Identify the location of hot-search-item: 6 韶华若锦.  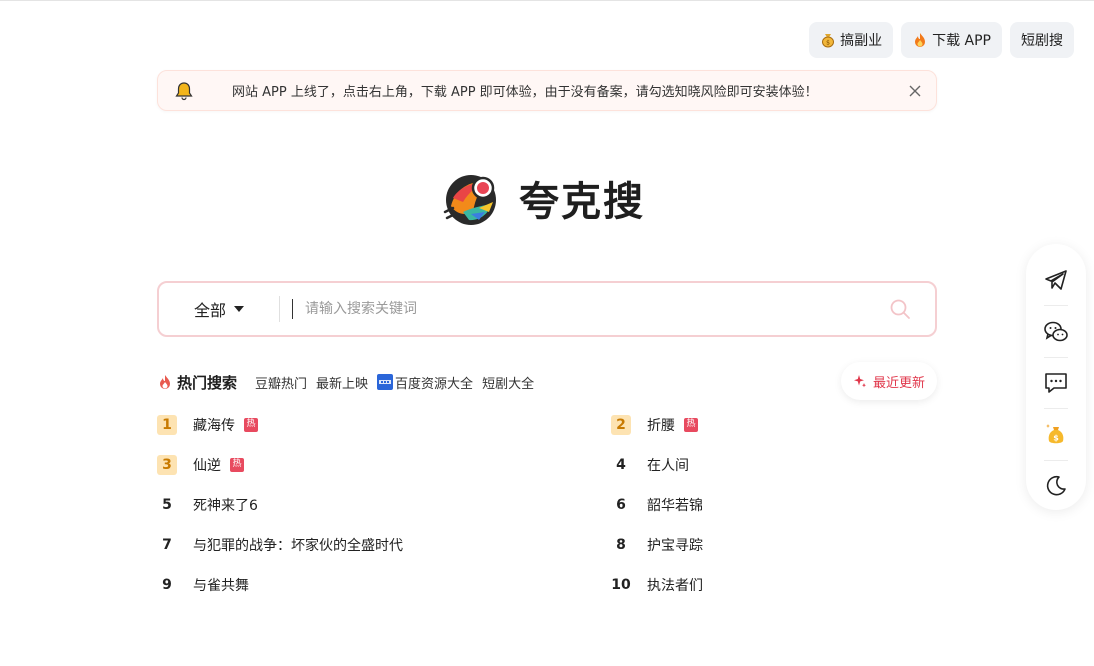
(774, 504).